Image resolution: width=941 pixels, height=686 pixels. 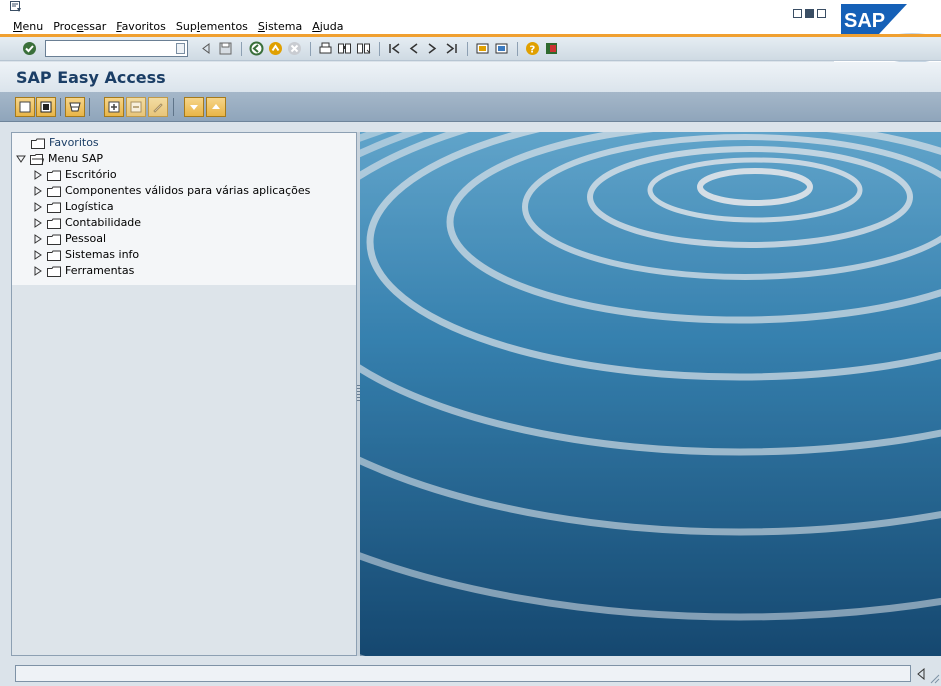 What do you see at coordinates (327, 26) in the screenshot?
I see `menu-item-ajuda: Ajuda` at bounding box center [327, 26].